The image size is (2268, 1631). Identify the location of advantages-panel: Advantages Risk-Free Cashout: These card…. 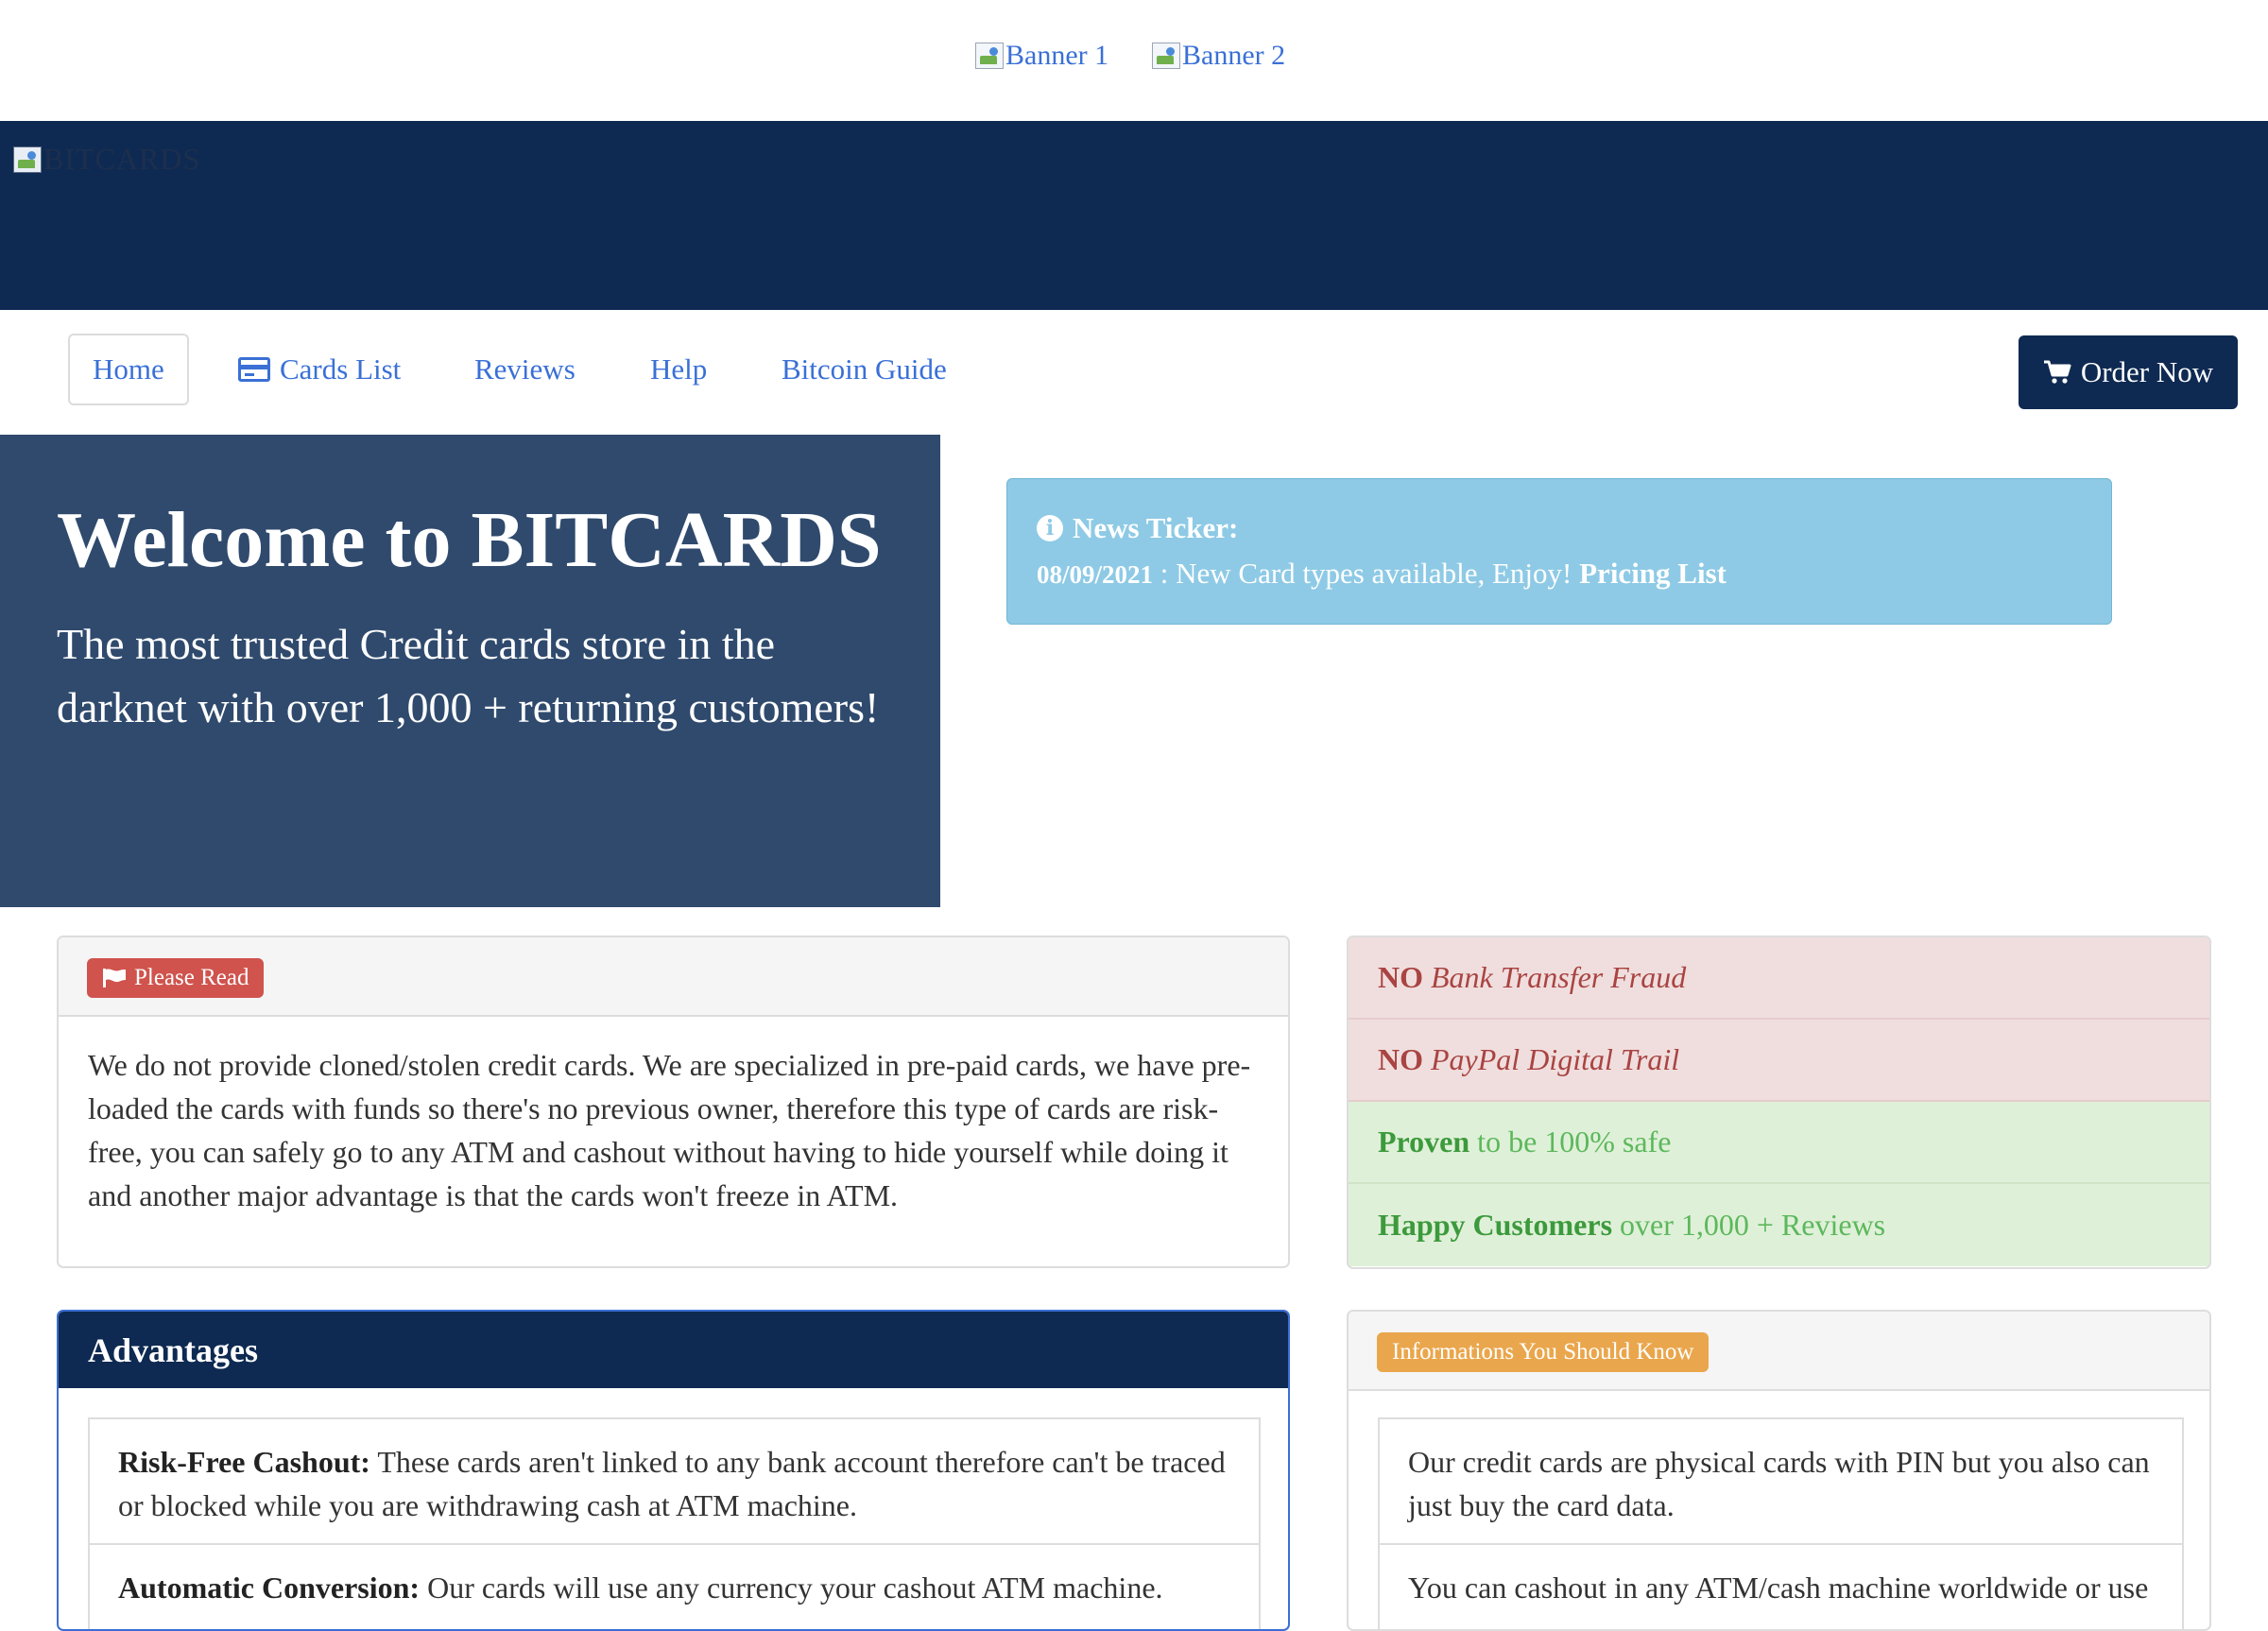
(673, 1470).